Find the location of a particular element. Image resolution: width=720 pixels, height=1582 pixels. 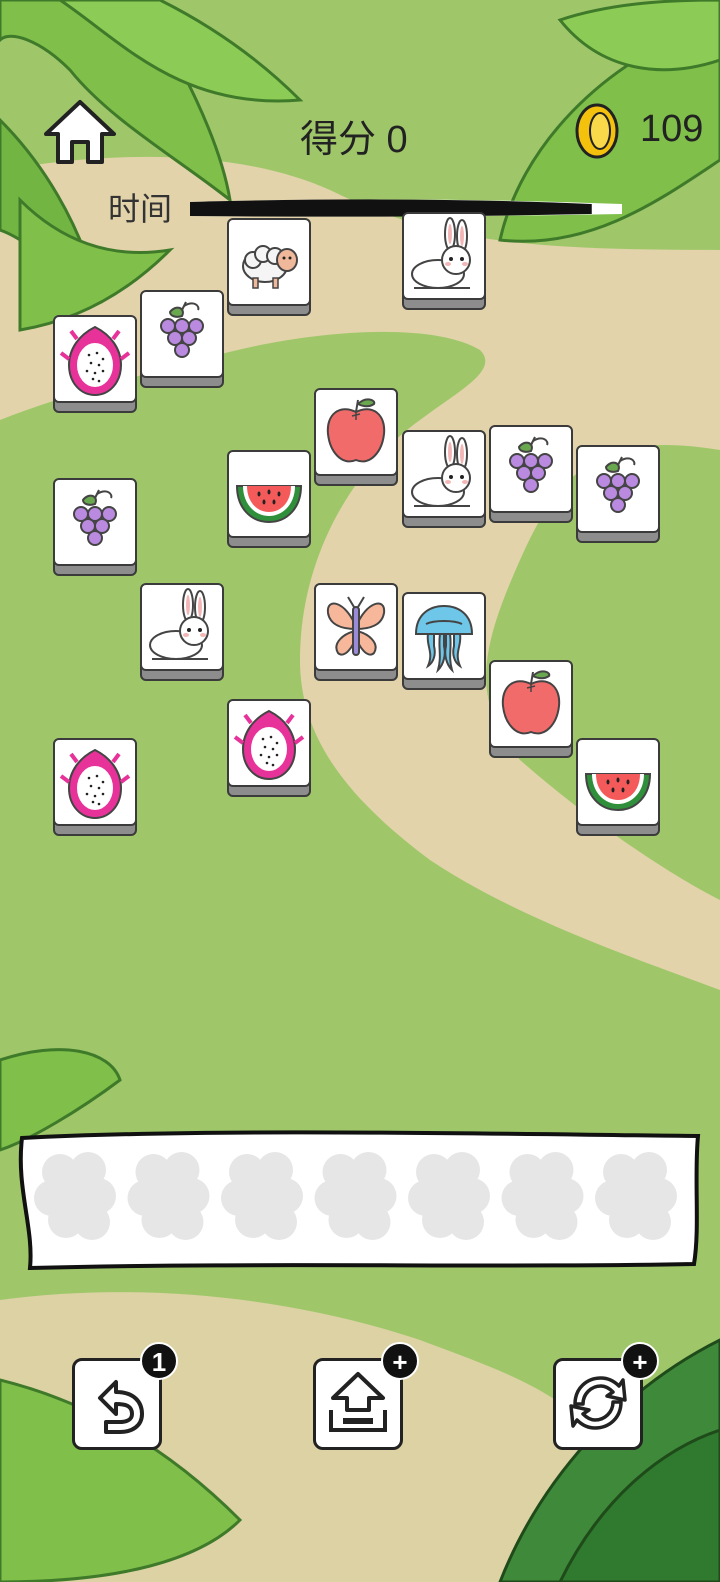

home-button is located at coordinates (80, 132).